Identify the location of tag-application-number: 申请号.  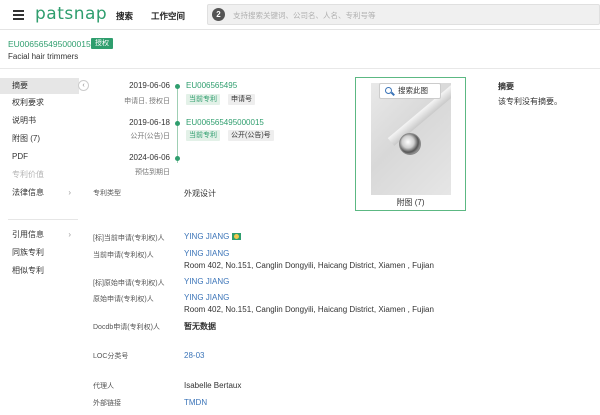
(241, 99).